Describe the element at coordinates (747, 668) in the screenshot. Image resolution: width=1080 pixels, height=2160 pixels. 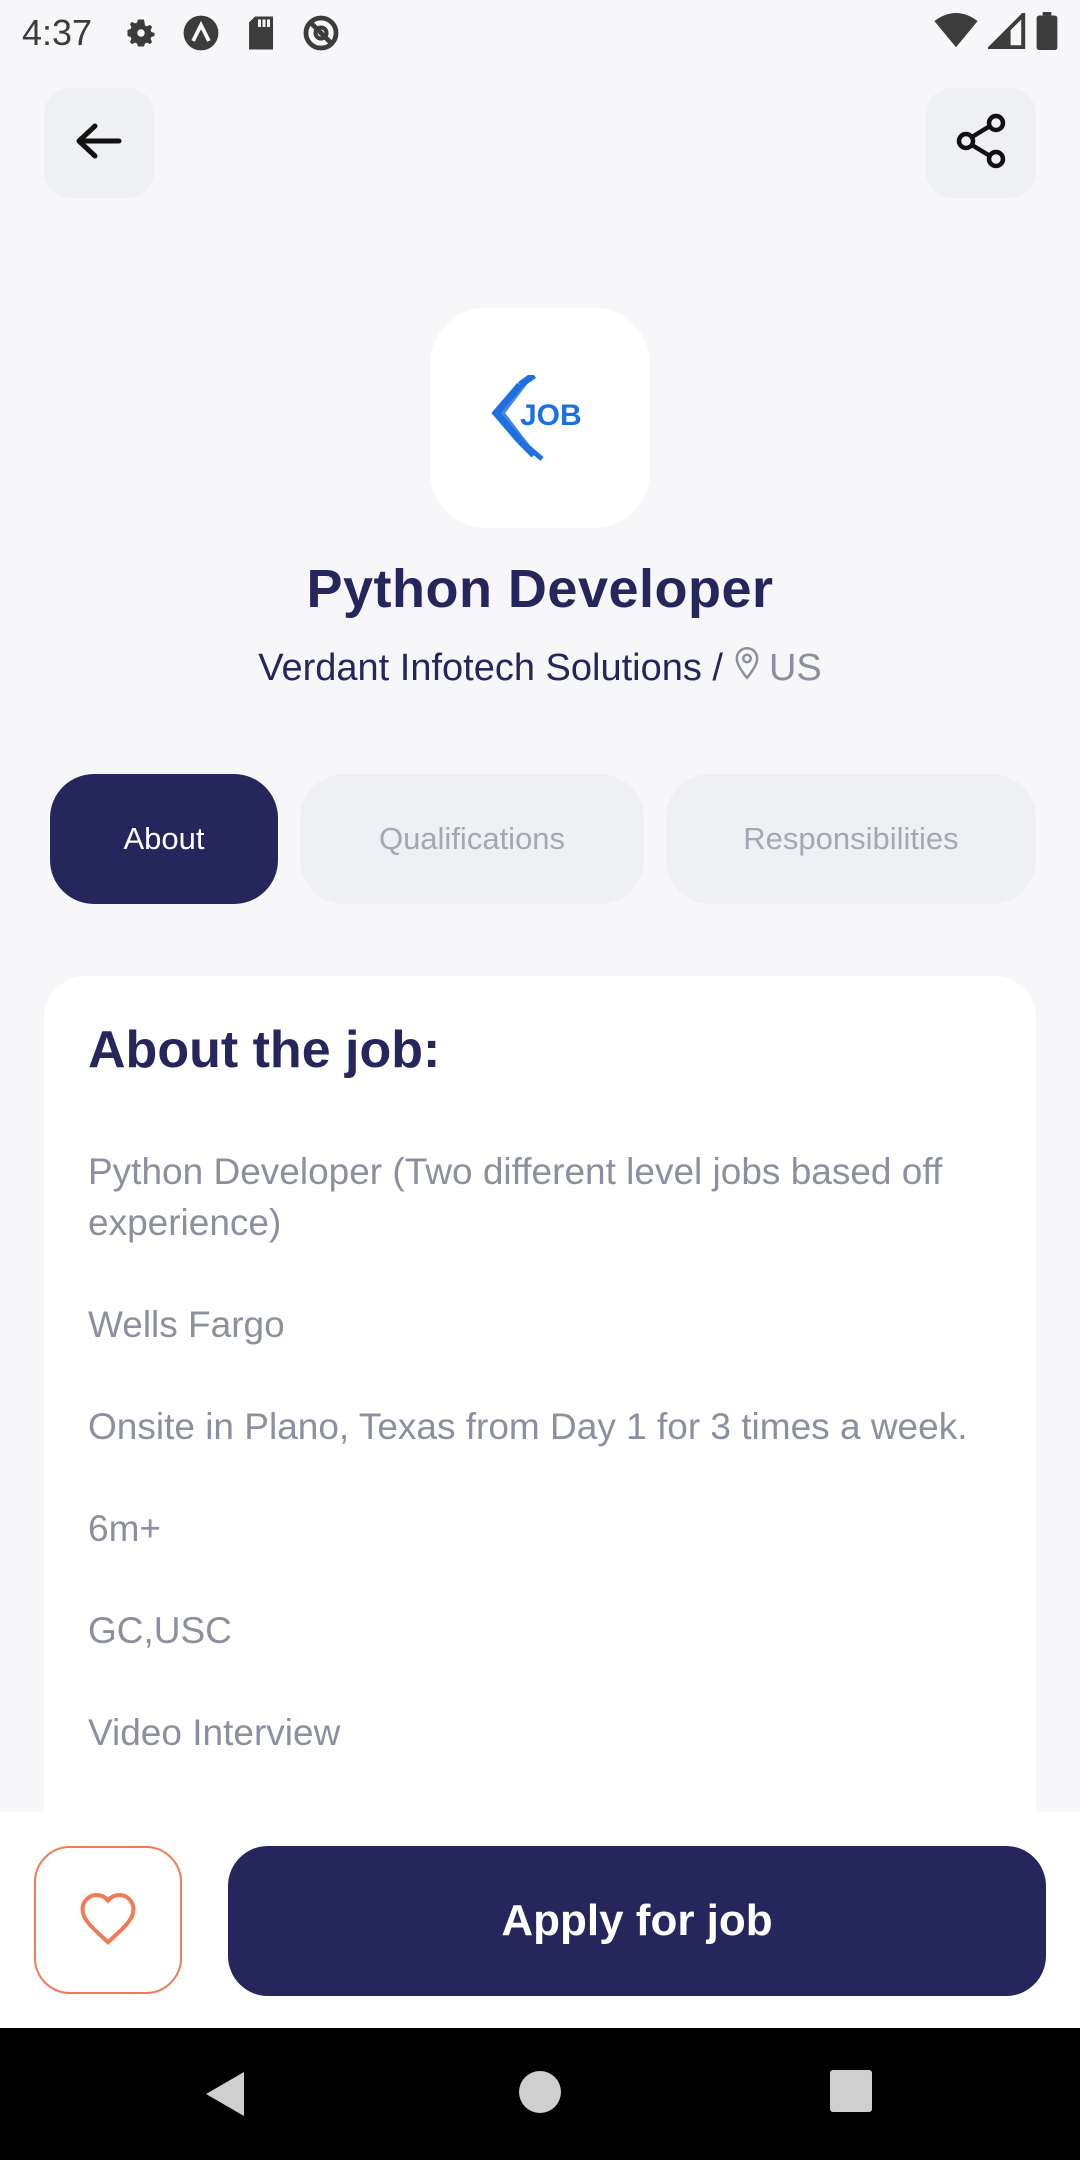
I see `location-pin-icon` at that location.